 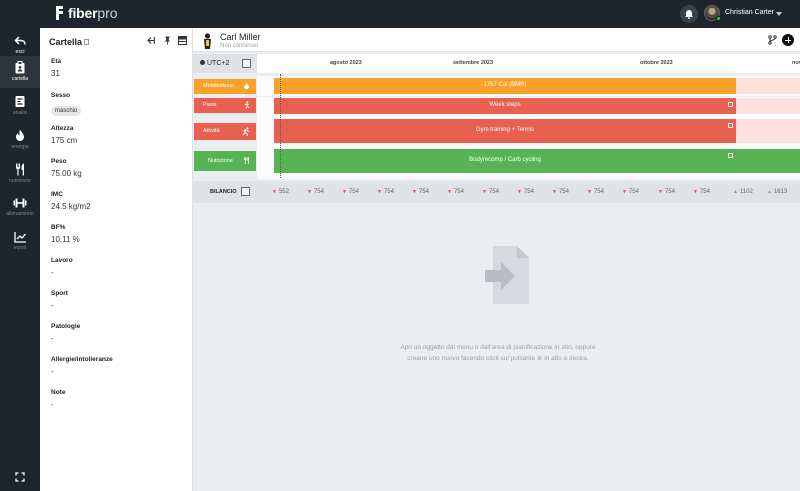 What do you see at coordinates (167, 40) in the screenshot?
I see `pin-icon` at bounding box center [167, 40].